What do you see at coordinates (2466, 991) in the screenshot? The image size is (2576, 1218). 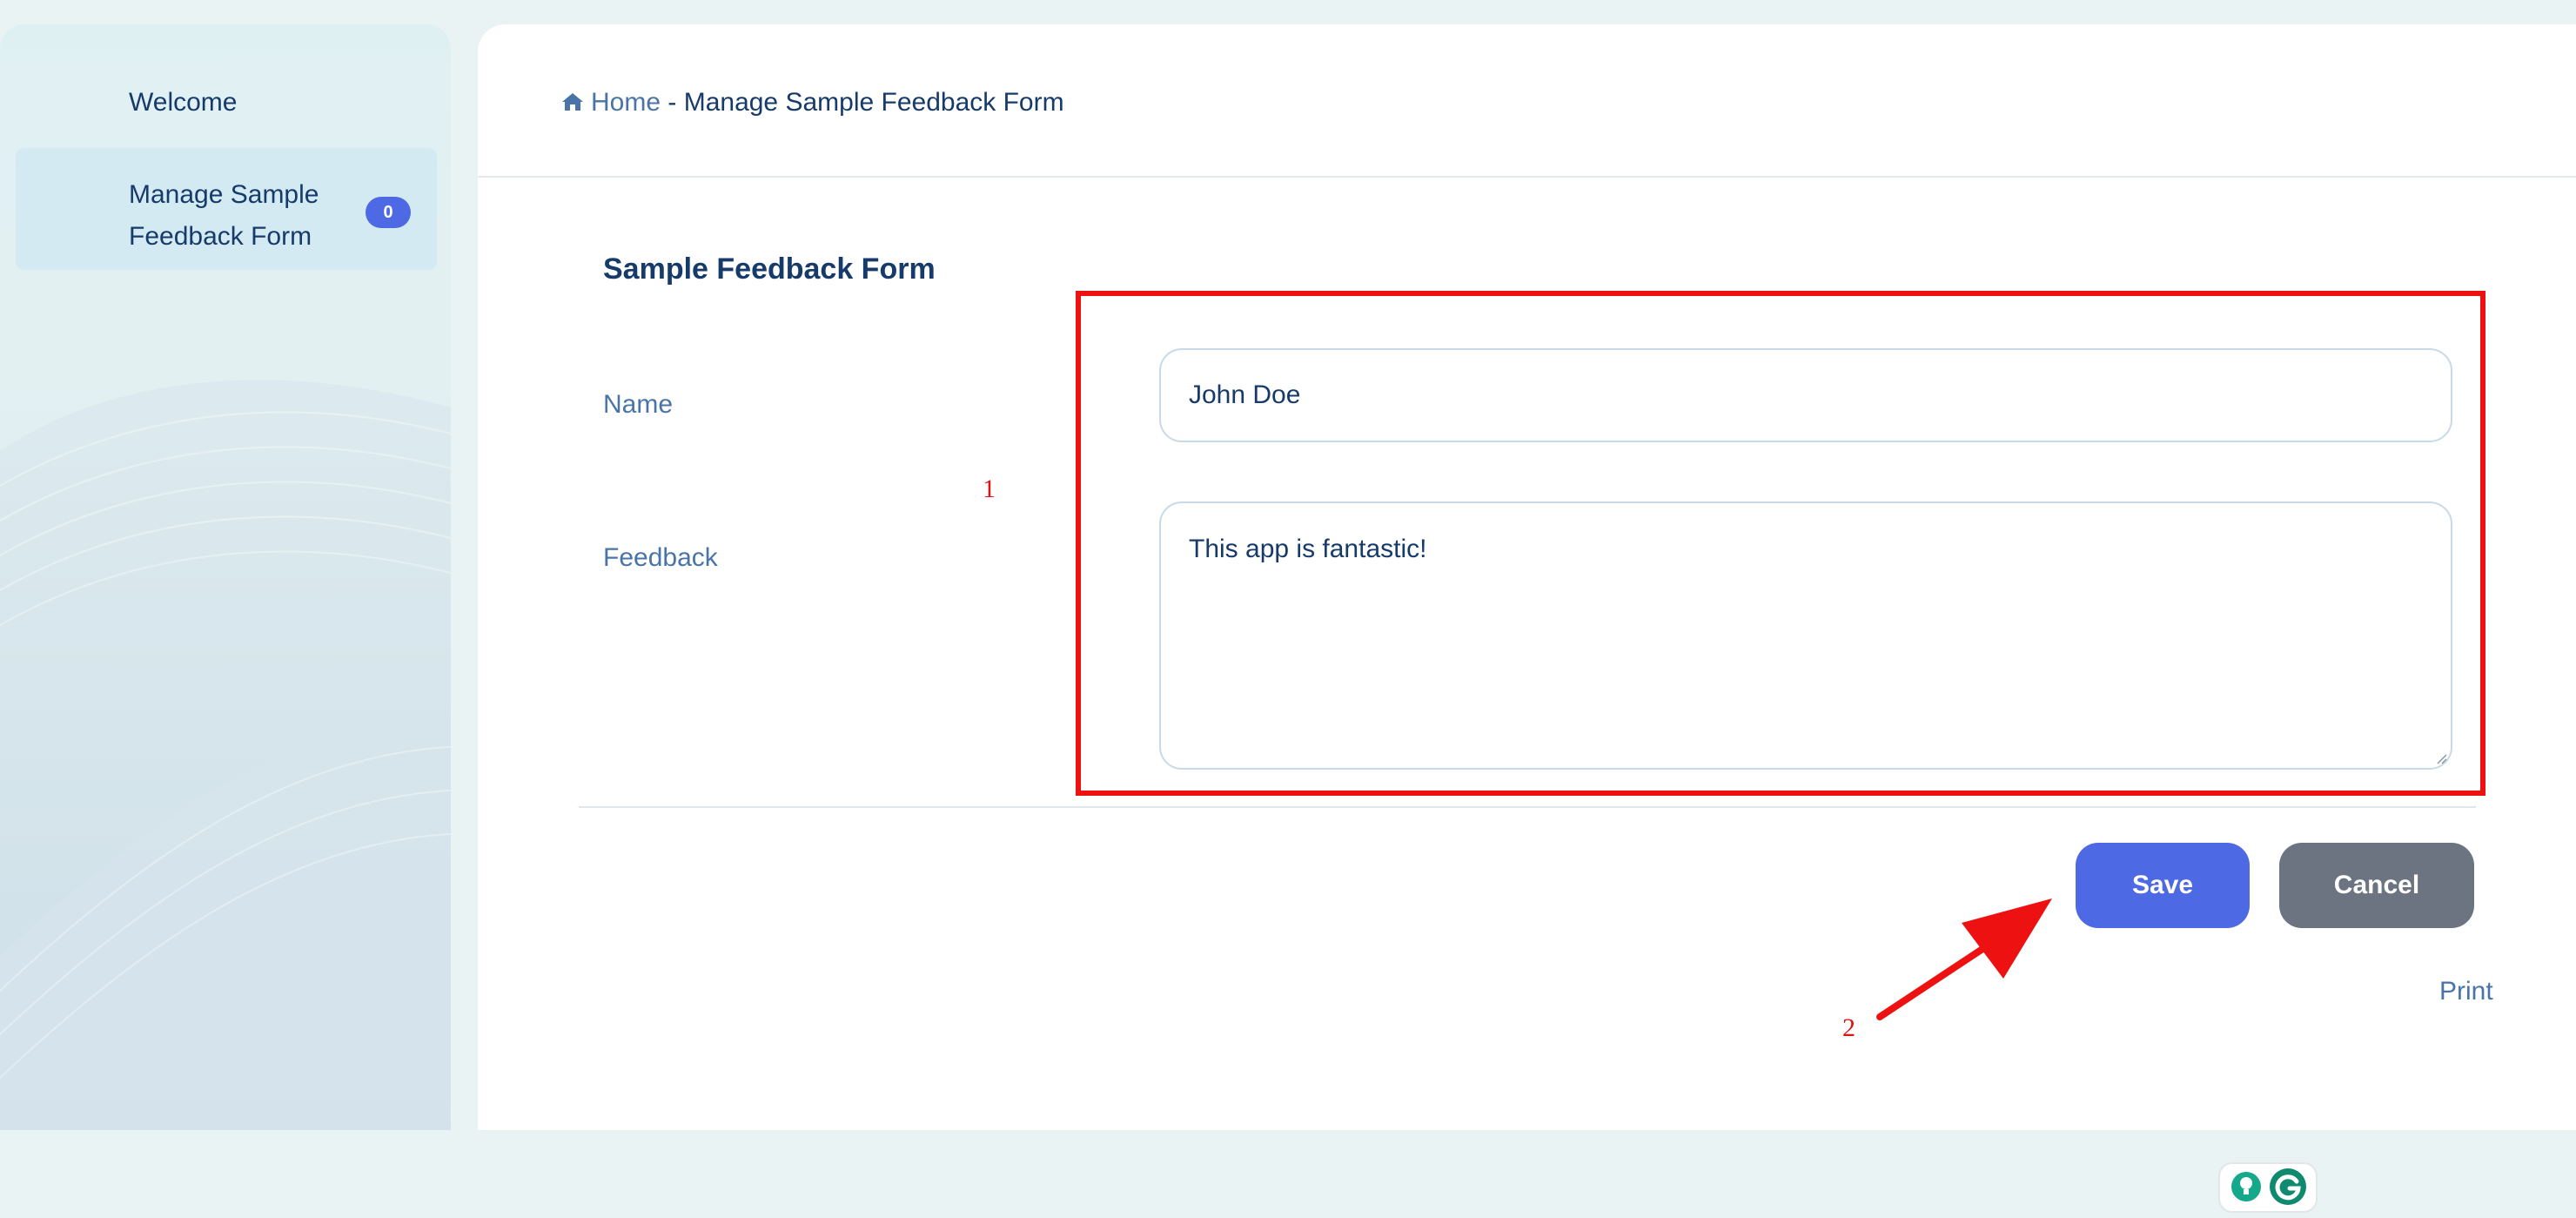 I see `print-link: Print` at bounding box center [2466, 991].